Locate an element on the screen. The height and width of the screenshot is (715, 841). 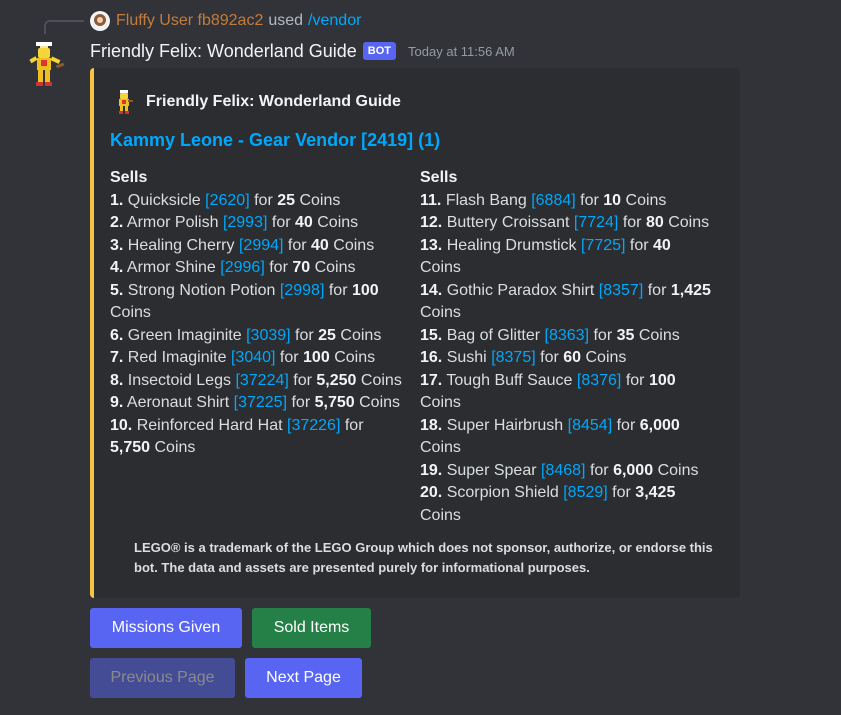
item-id-link: [2996] is located at coordinates (242, 267).